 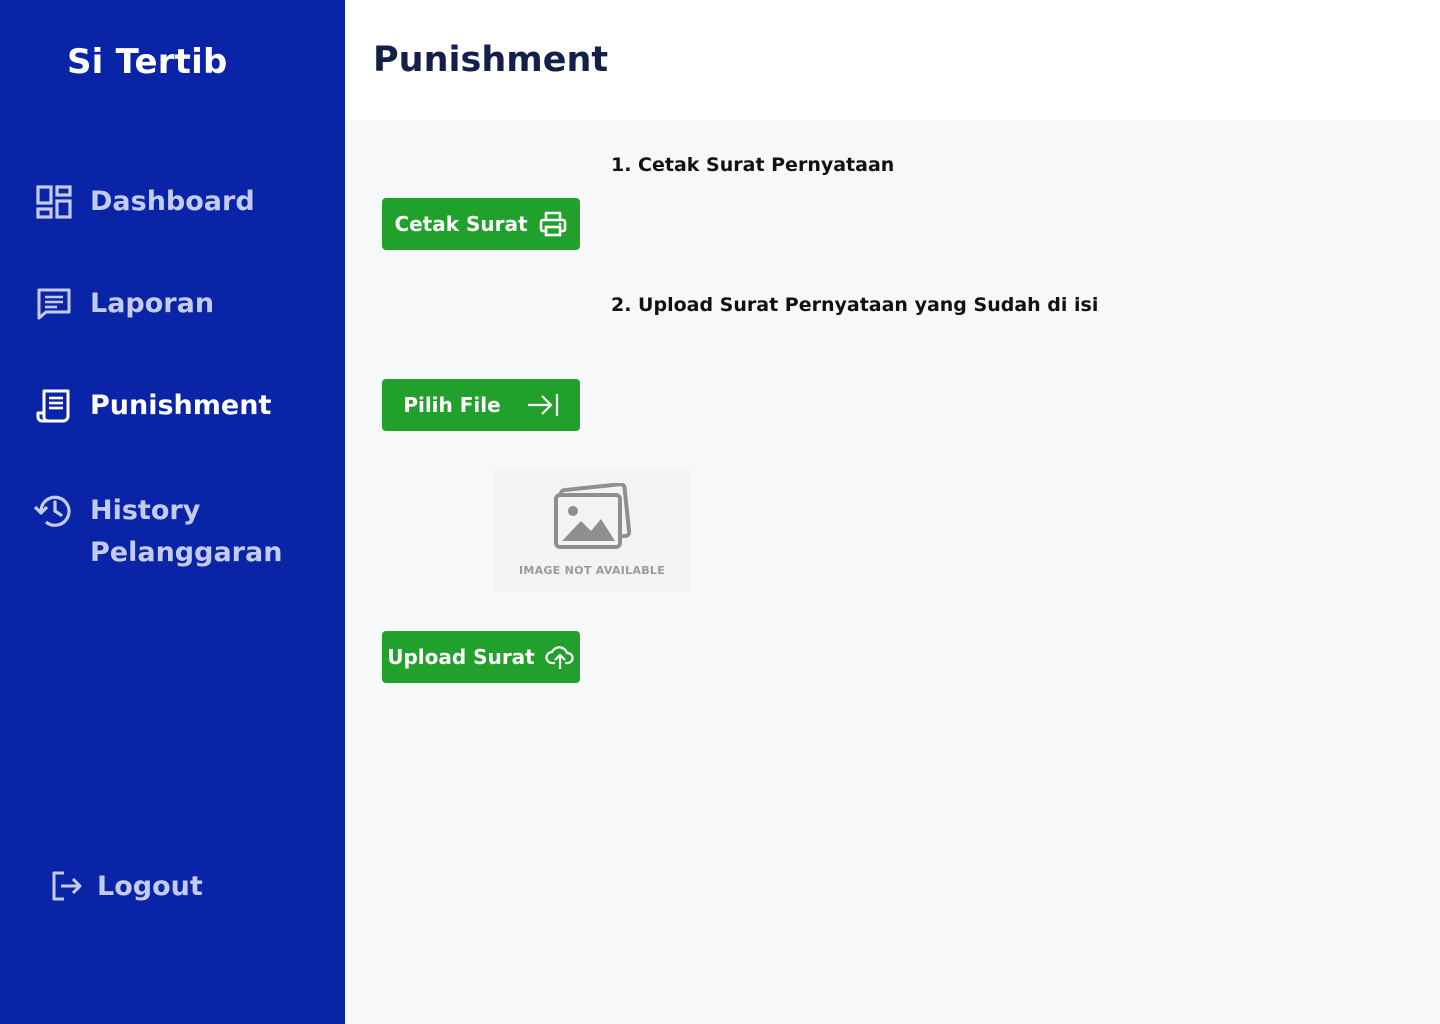 I want to click on printer-icon, so click(x=553, y=224).